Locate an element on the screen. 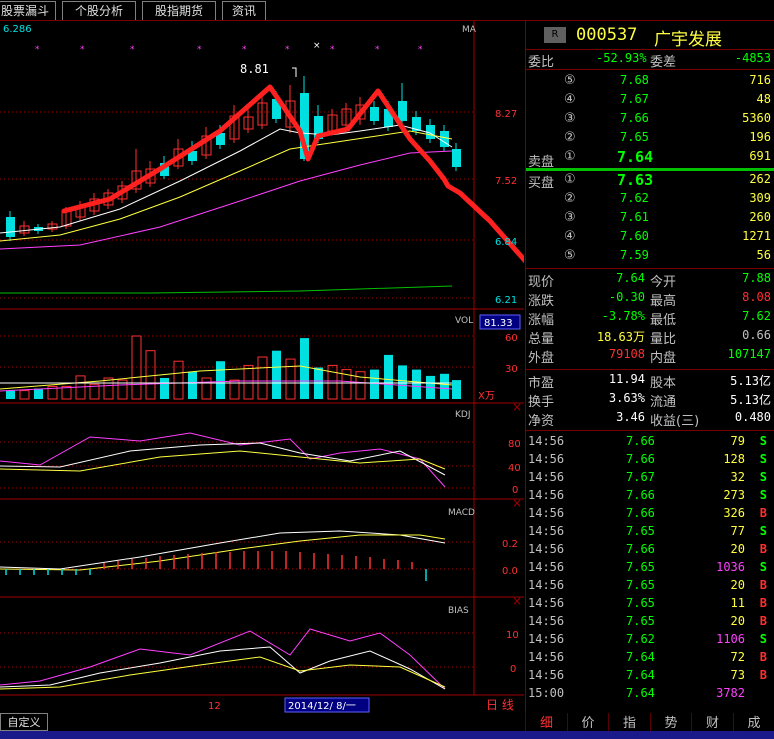  macd-tick-0.0: 0.0 is located at coordinates (510, 571).